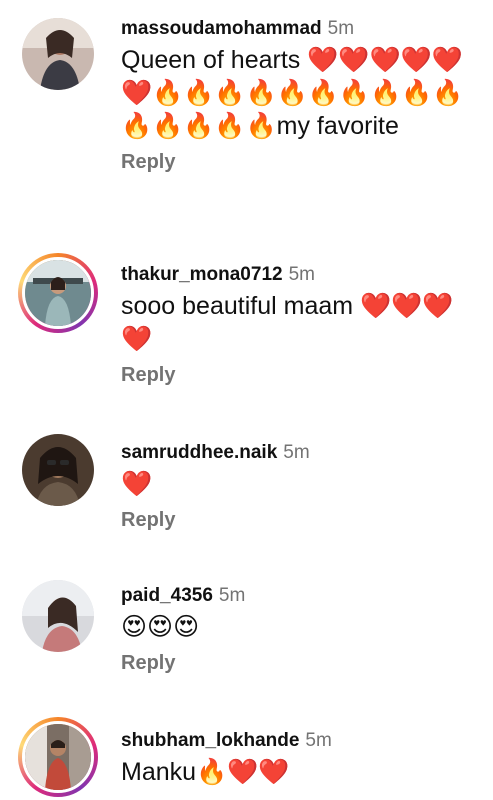 The width and height of the screenshot is (493, 800). I want to click on comment-text: 😍😍😍, so click(160, 627).